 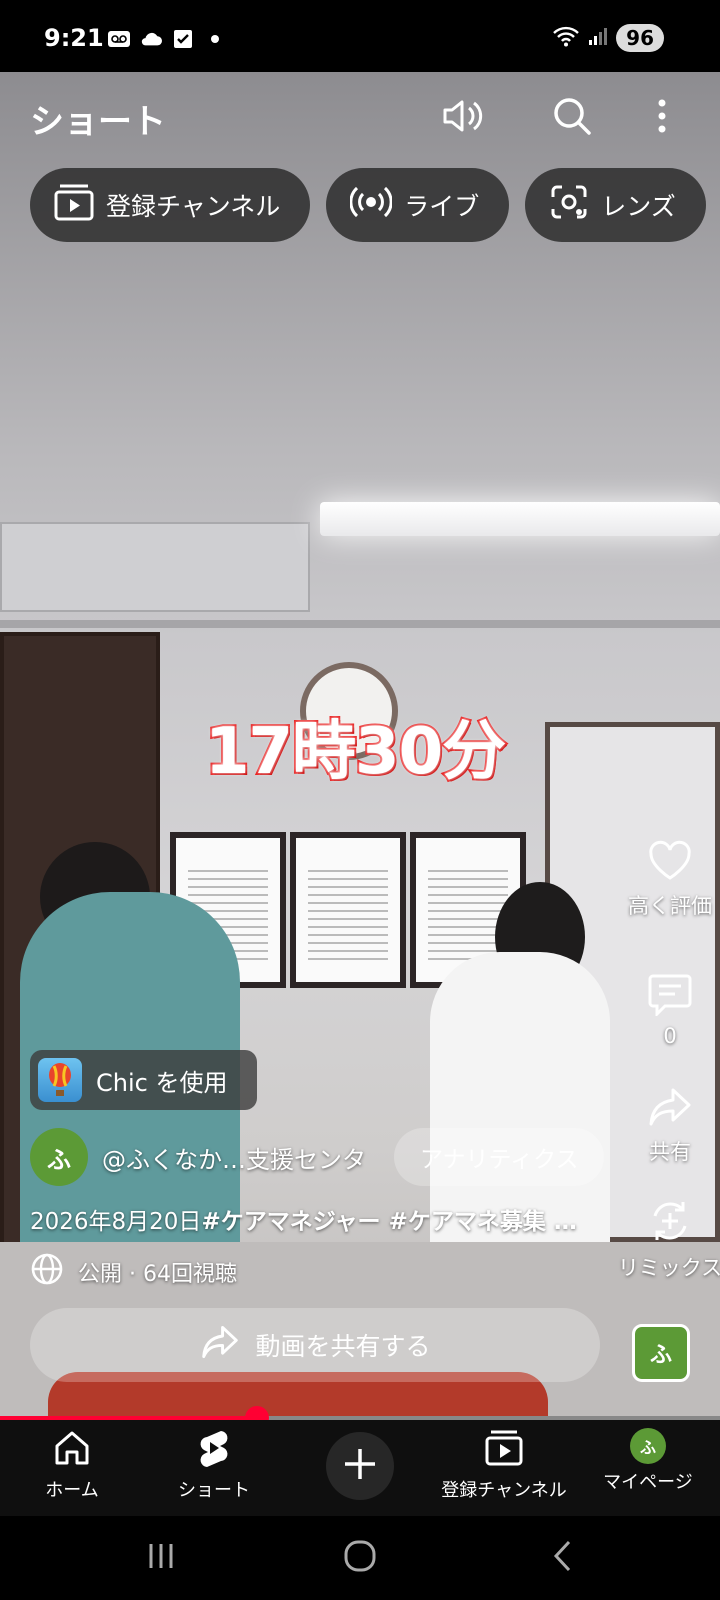 I want to click on channel-row: ふ @ふくなか…支援センタ アナリティクス, so click(x=317, y=1157).